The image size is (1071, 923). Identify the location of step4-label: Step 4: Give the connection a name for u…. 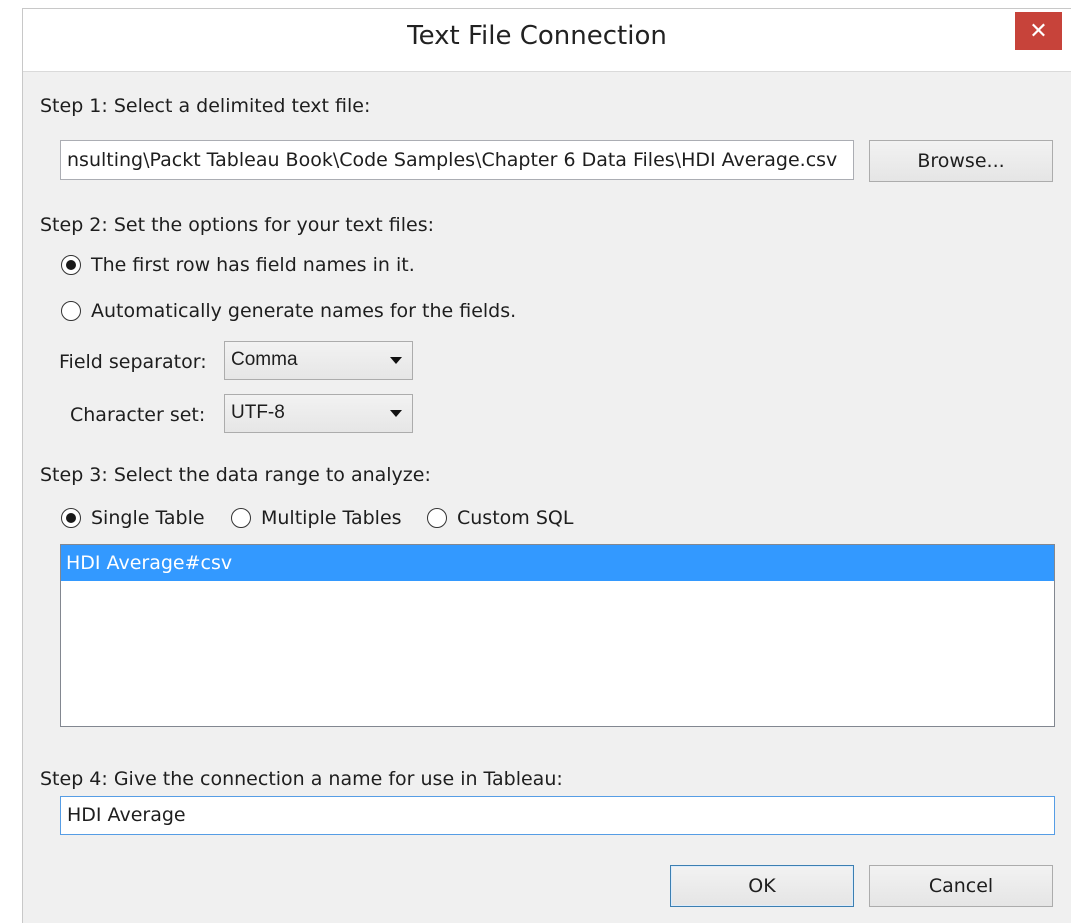
(301, 779).